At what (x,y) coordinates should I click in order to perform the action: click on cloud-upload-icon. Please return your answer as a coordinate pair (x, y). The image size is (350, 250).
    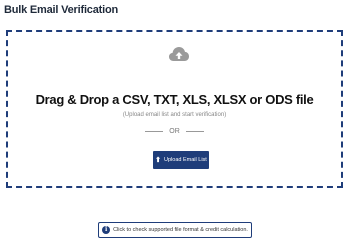
    Looking at the image, I should click on (179, 54).